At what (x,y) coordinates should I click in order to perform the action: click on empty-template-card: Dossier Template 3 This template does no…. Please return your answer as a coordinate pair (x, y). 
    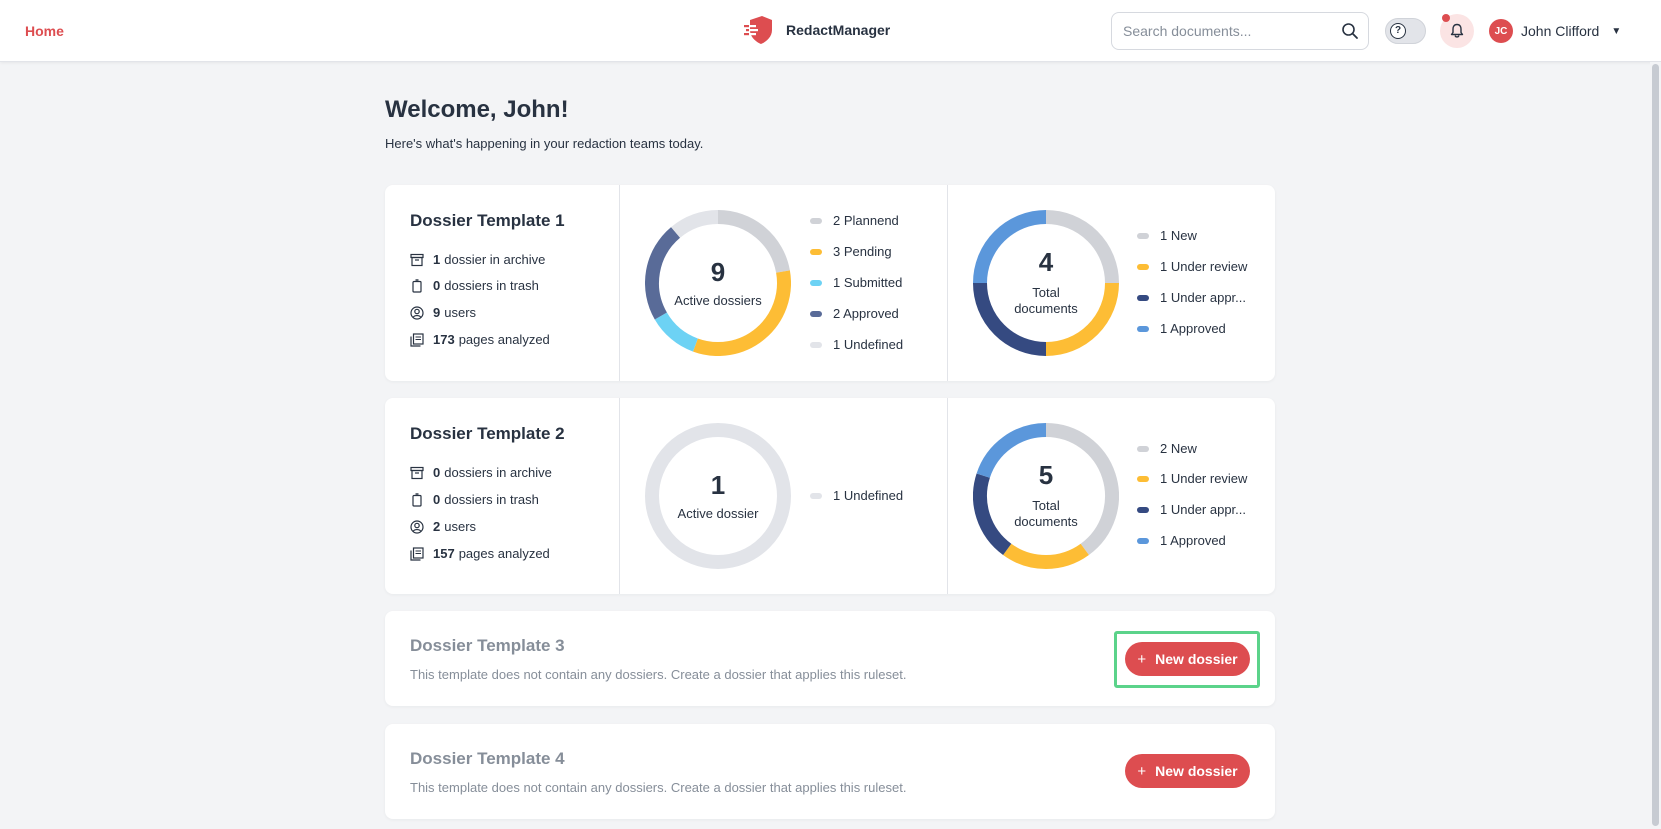
    Looking at the image, I should click on (830, 658).